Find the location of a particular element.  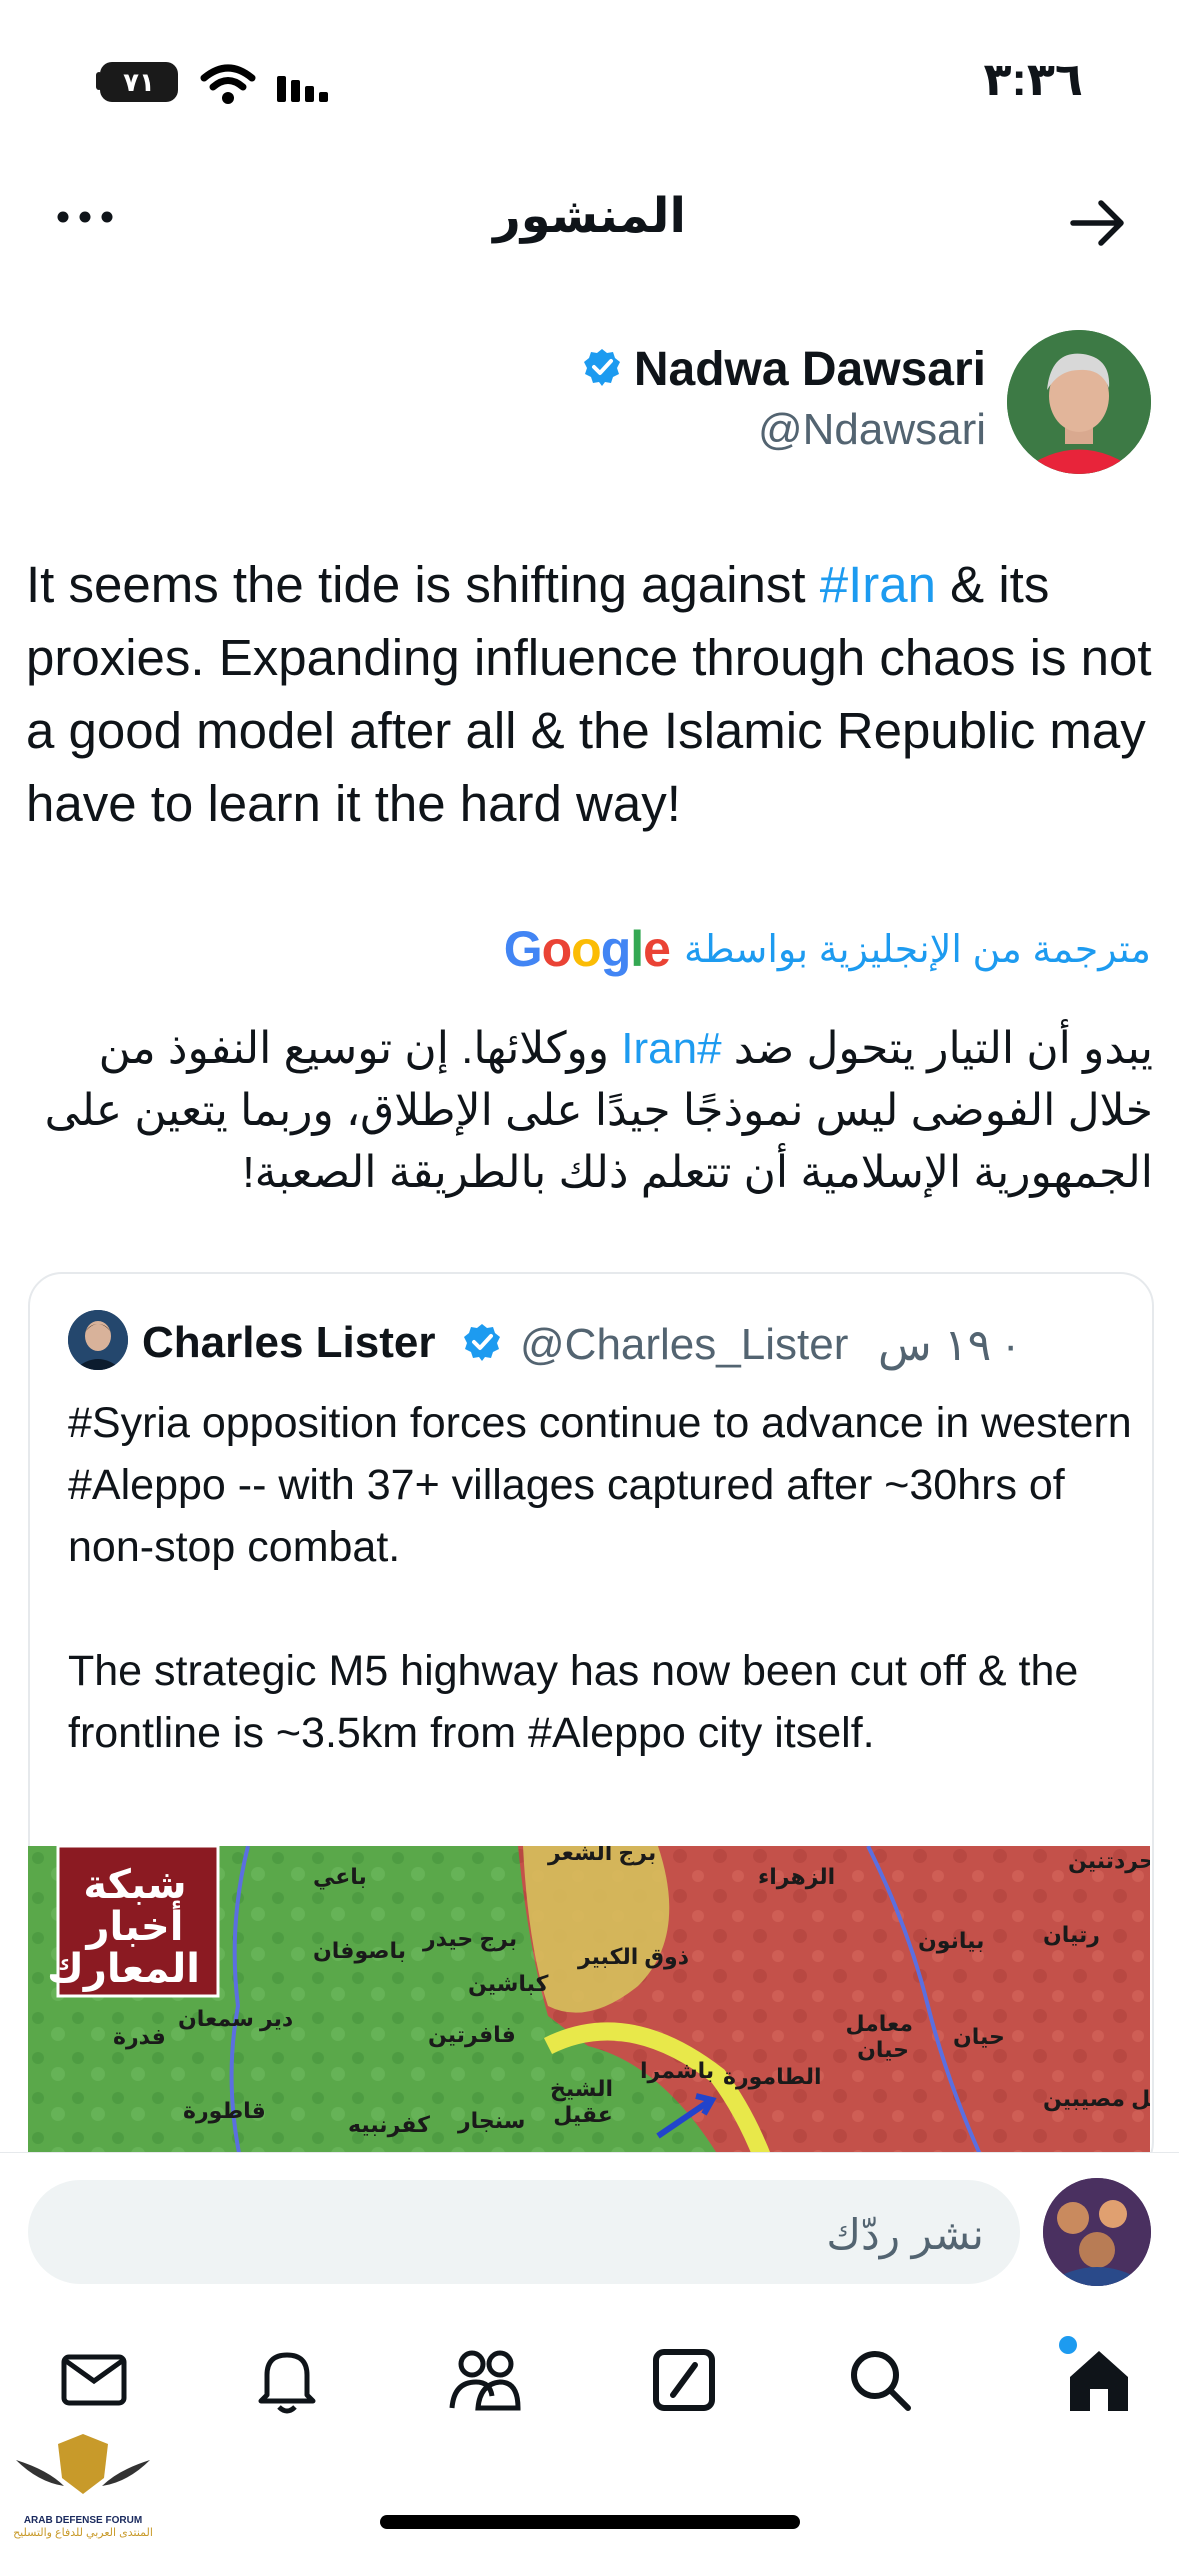

verified-badge-icon is located at coordinates (602, 369).